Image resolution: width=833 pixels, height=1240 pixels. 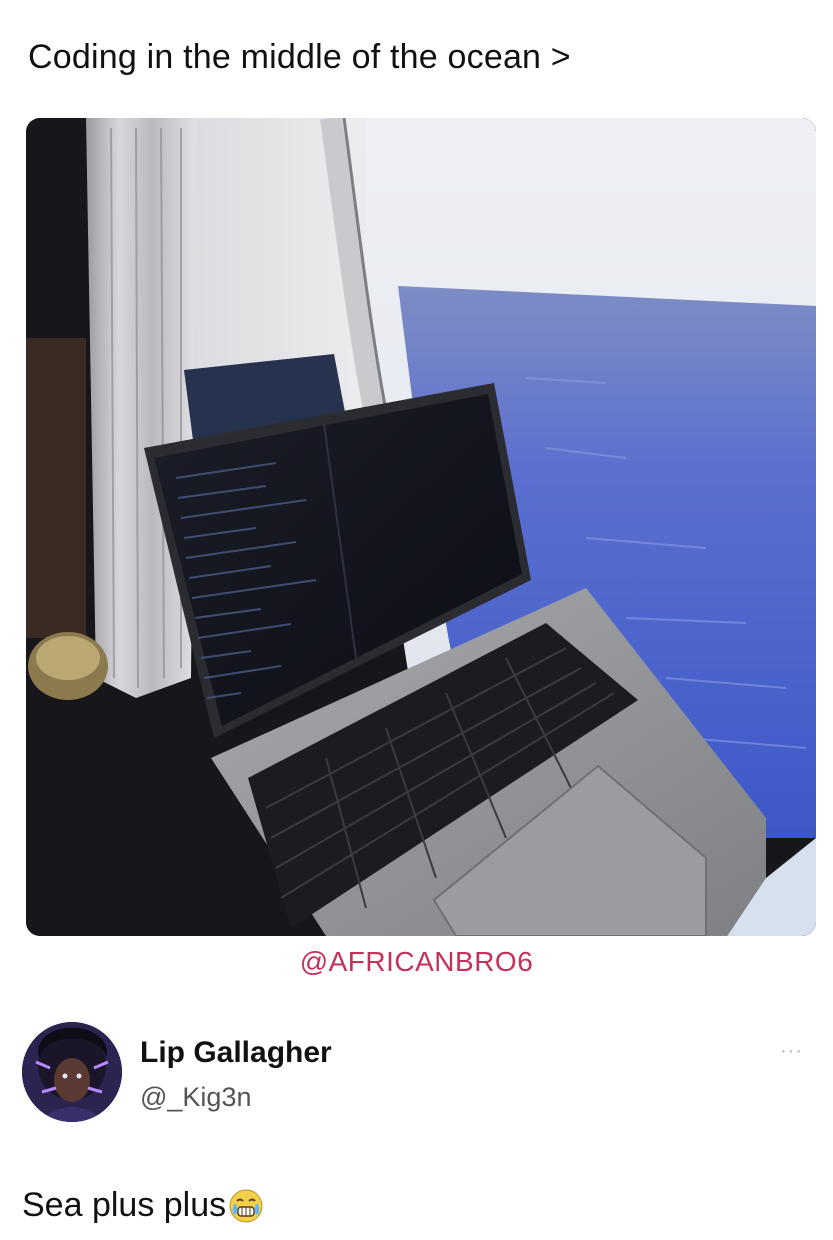 I want to click on post-title: Coding in the middle of the ocean >, so click(x=299, y=57).